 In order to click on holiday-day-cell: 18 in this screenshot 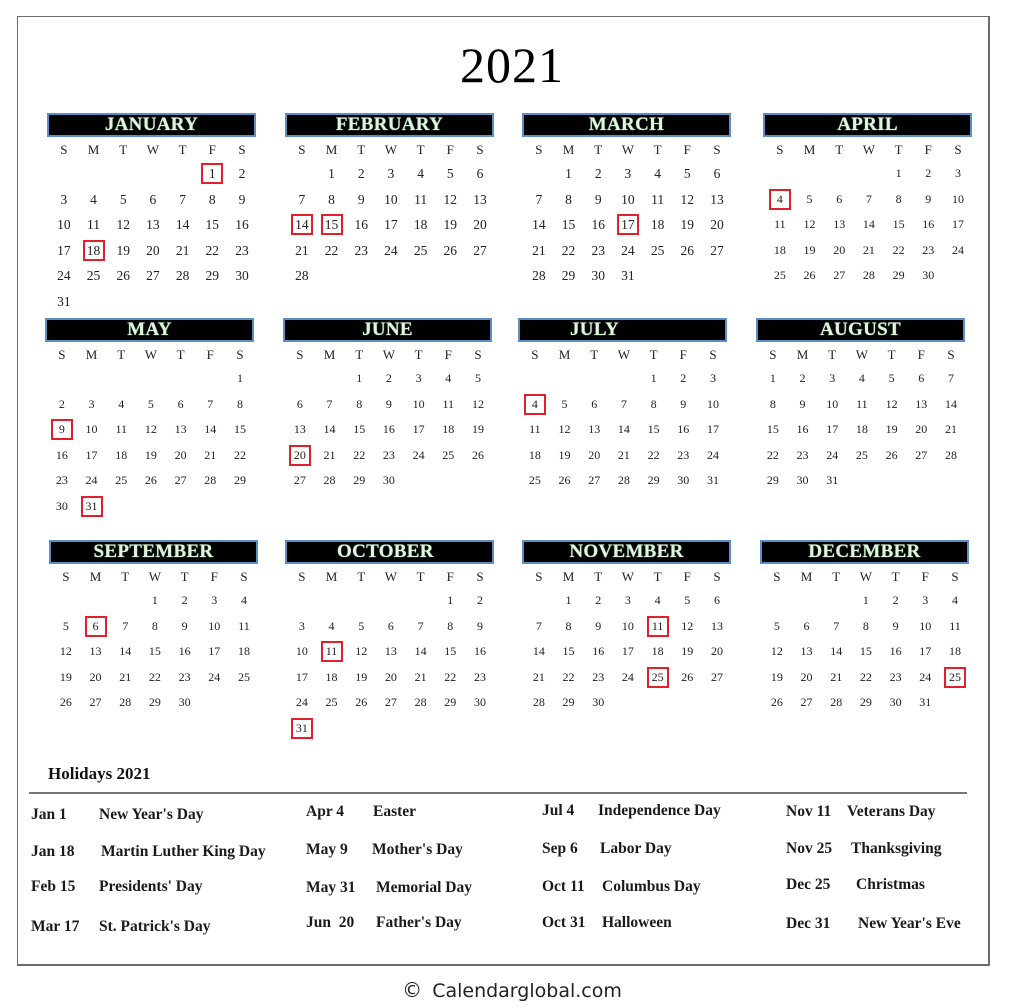, I will do `click(94, 251)`.